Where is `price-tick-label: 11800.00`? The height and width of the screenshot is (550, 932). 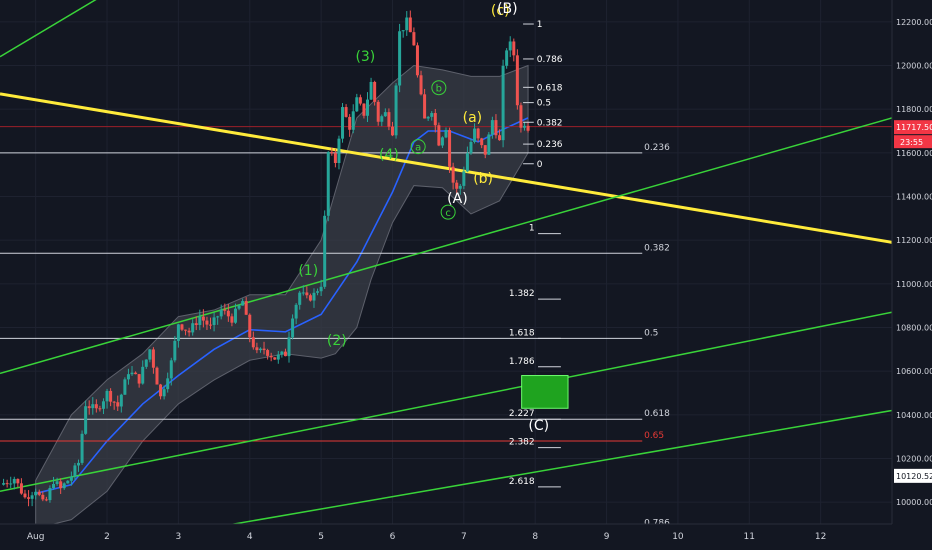
price-tick-label: 11800.00 is located at coordinates (914, 109).